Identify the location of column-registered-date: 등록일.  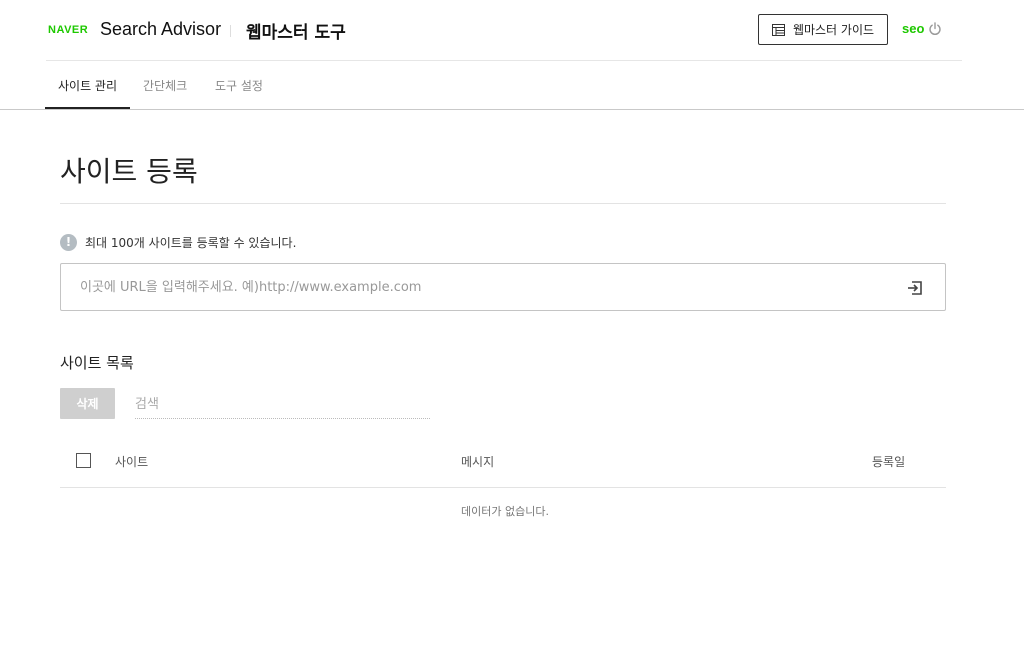
(888, 461).